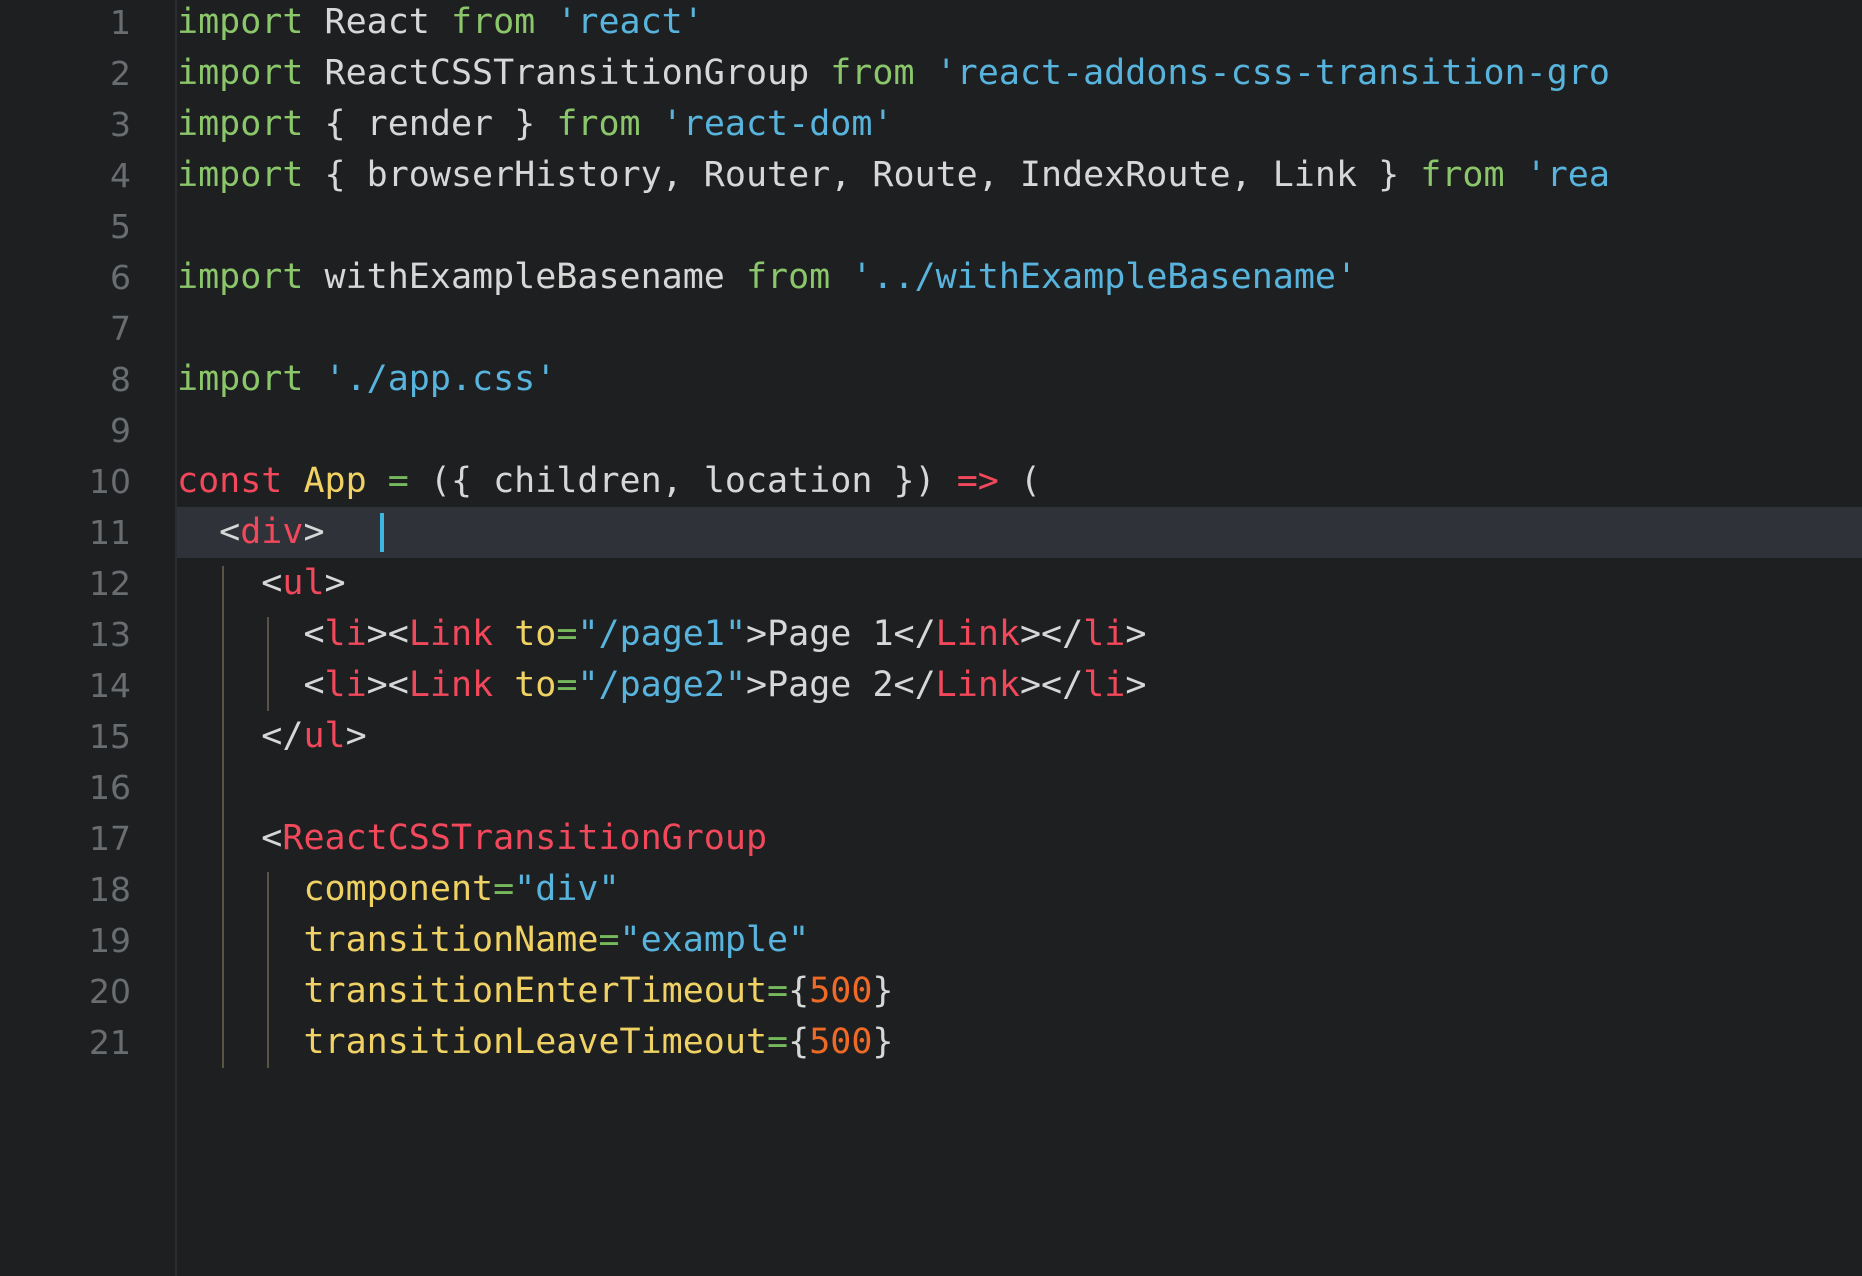  I want to click on token-tag: =>, so click(977, 481).